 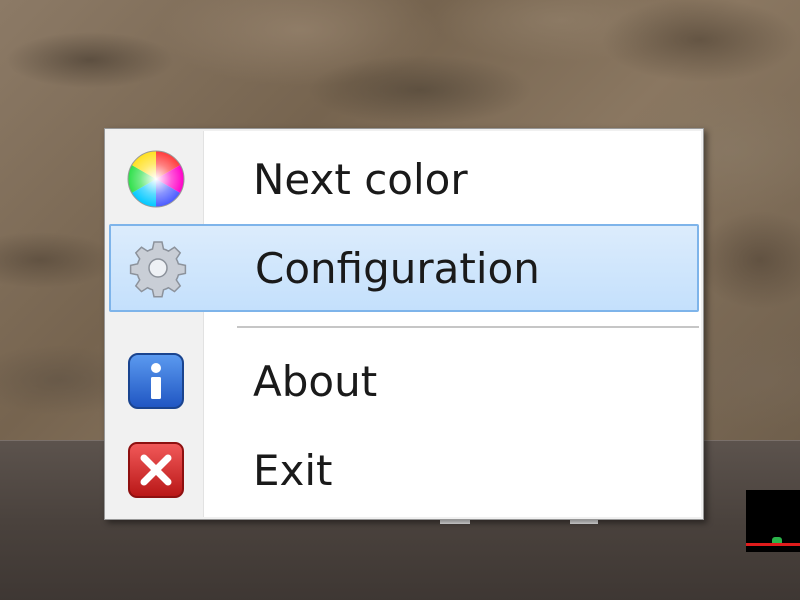 I want to click on thumbnail-bar, so click(x=773, y=544).